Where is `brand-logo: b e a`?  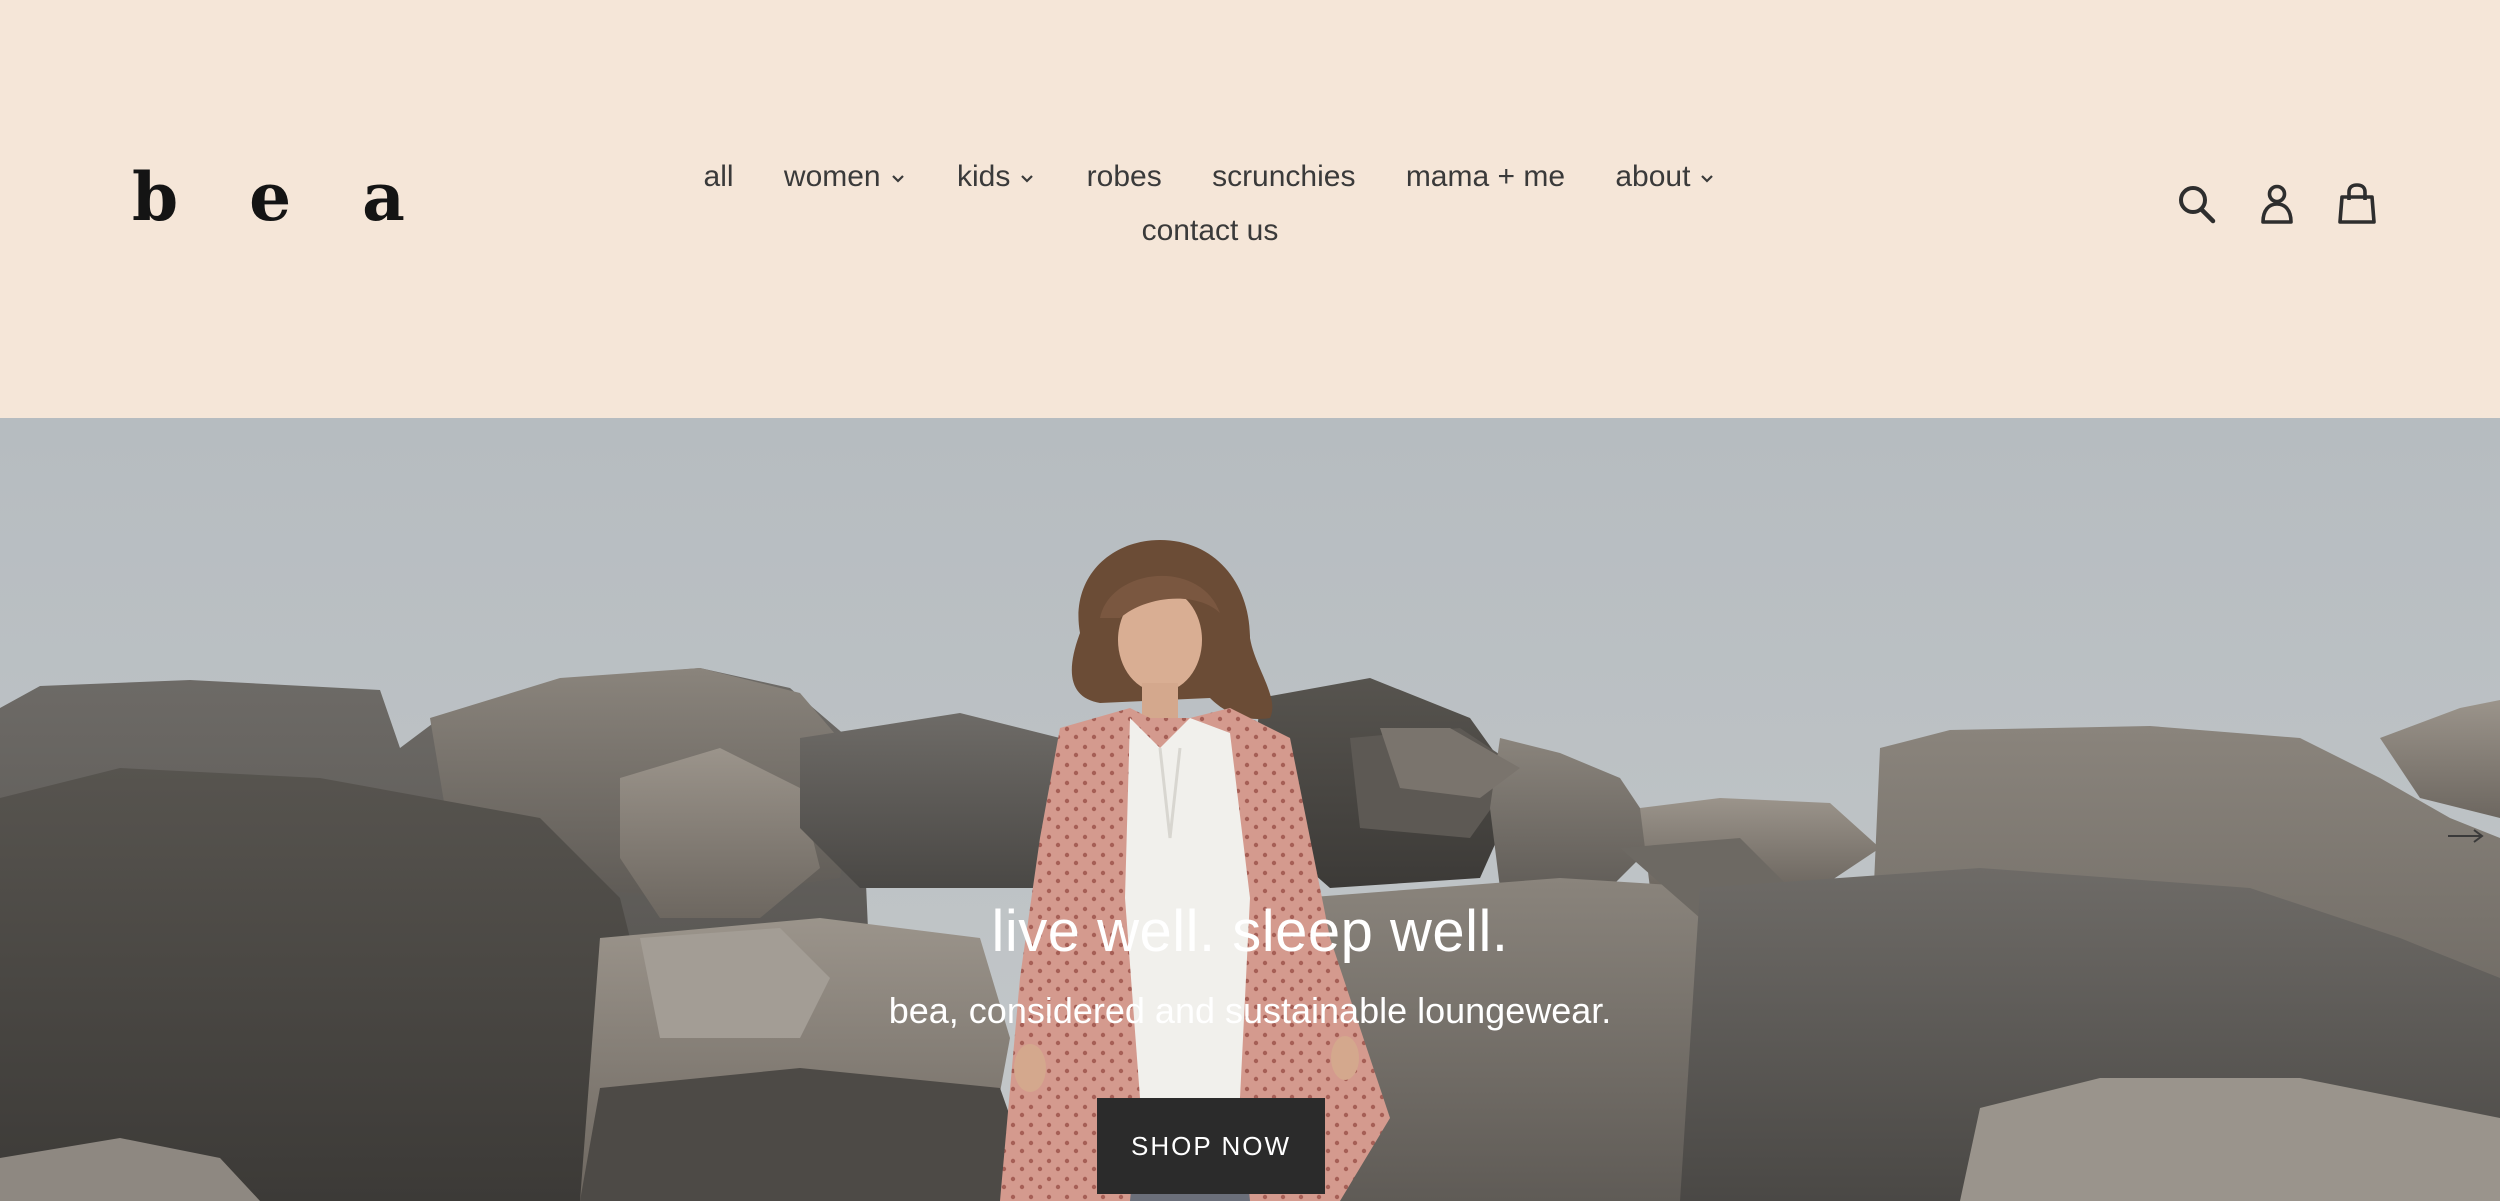 brand-logo: b e a is located at coordinates (280, 197).